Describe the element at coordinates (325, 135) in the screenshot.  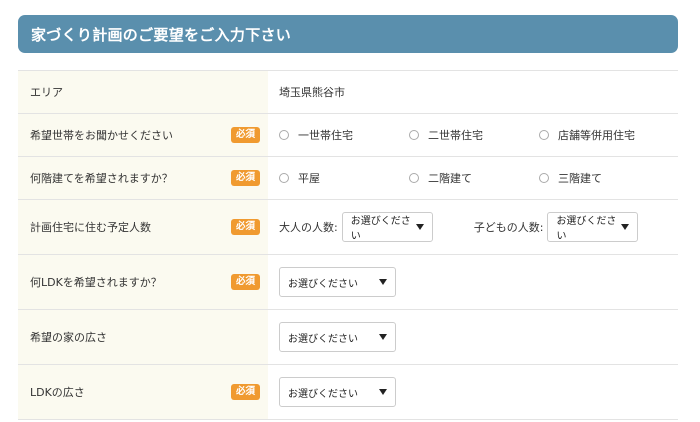
I see `radio-label: 一世帯住宅` at that location.